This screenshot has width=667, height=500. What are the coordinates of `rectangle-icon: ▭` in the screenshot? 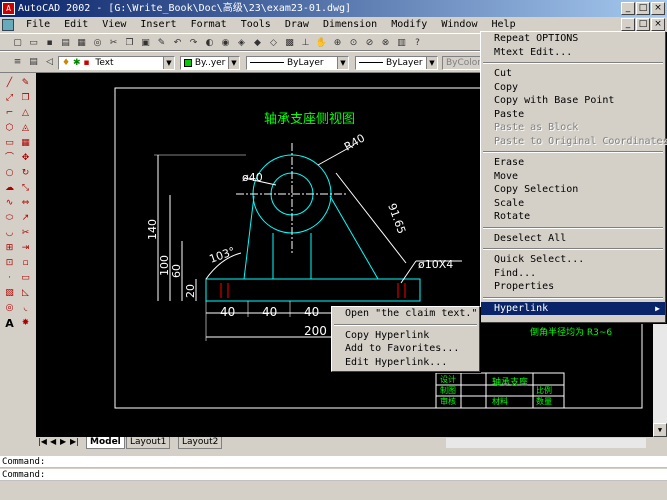 It's located at (9, 143).